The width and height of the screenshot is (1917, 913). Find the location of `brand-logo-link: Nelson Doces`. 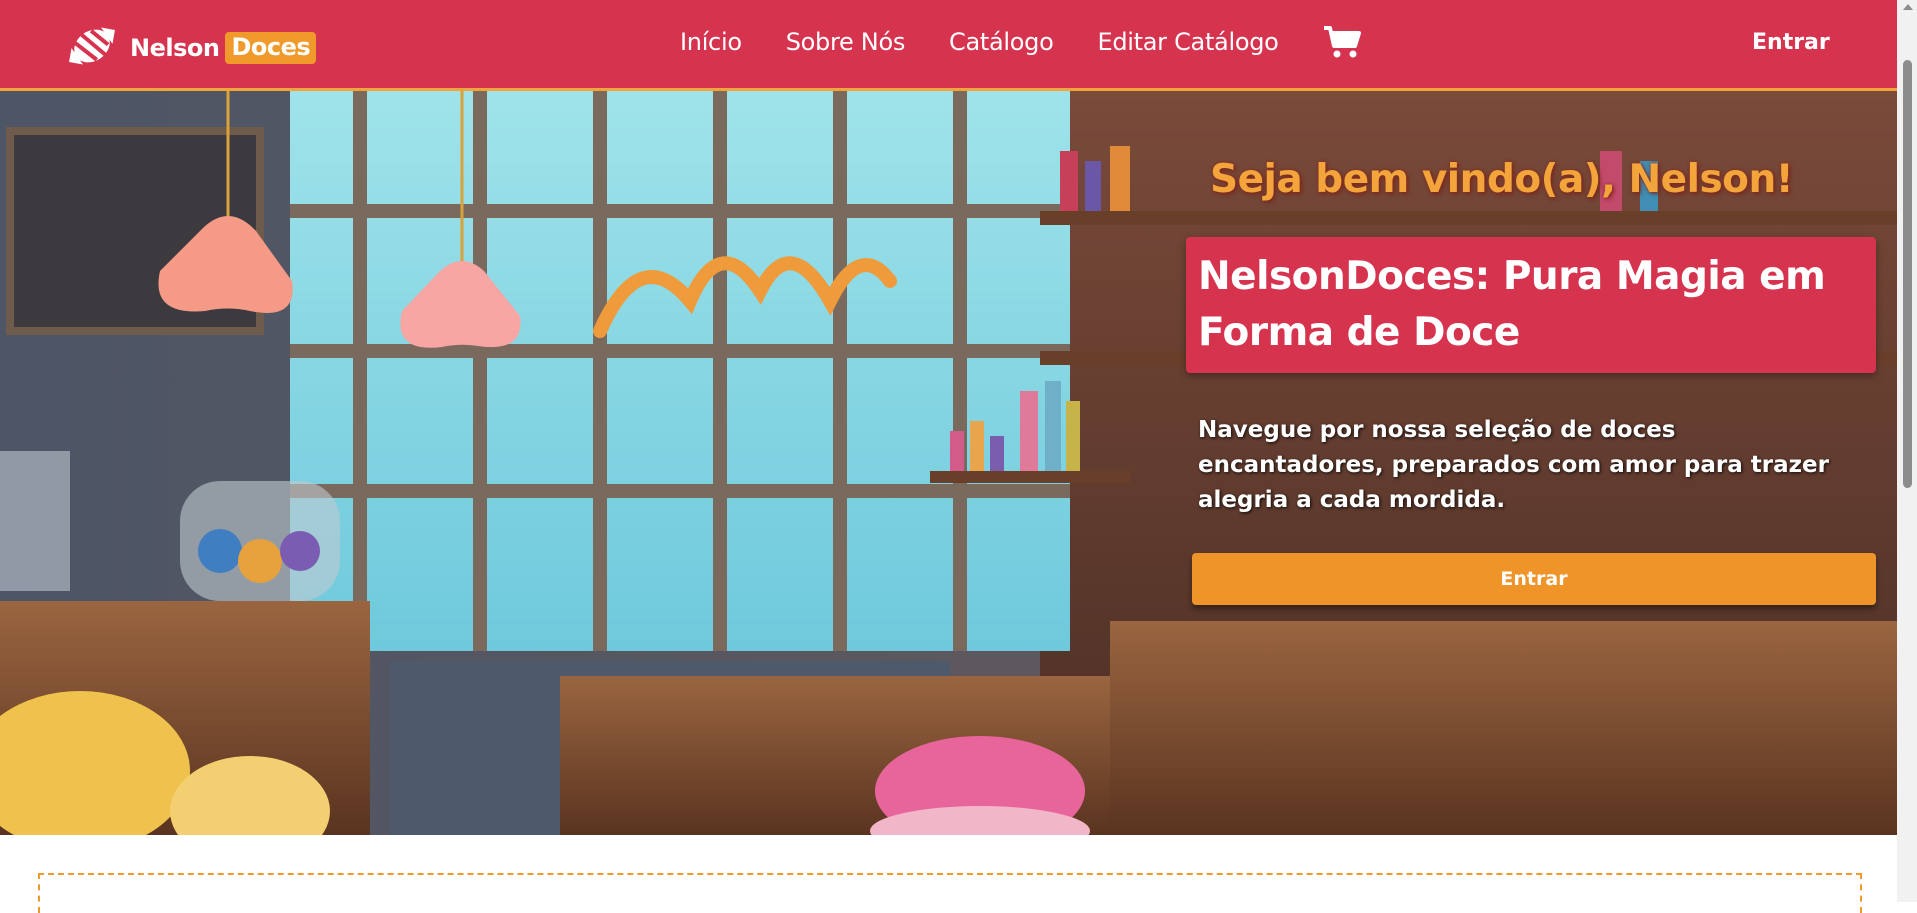

brand-logo-link: Nelson Doces is located at coordinates (188, 48).